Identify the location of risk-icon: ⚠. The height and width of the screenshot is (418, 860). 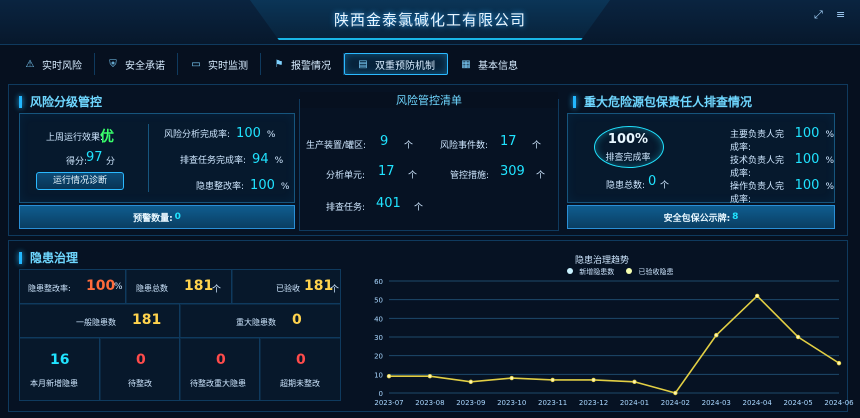
(30, 64).